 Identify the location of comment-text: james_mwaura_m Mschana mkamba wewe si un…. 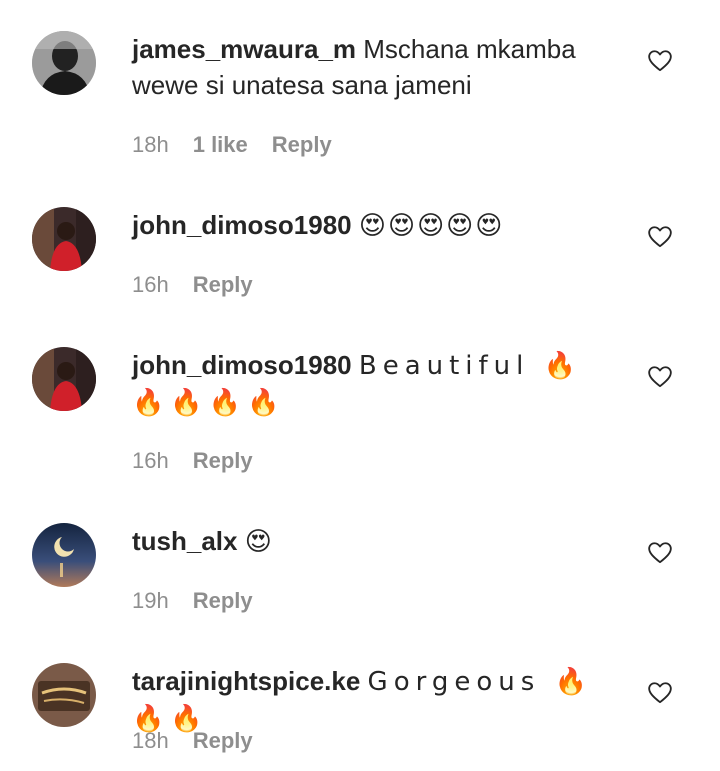
(372, 67).